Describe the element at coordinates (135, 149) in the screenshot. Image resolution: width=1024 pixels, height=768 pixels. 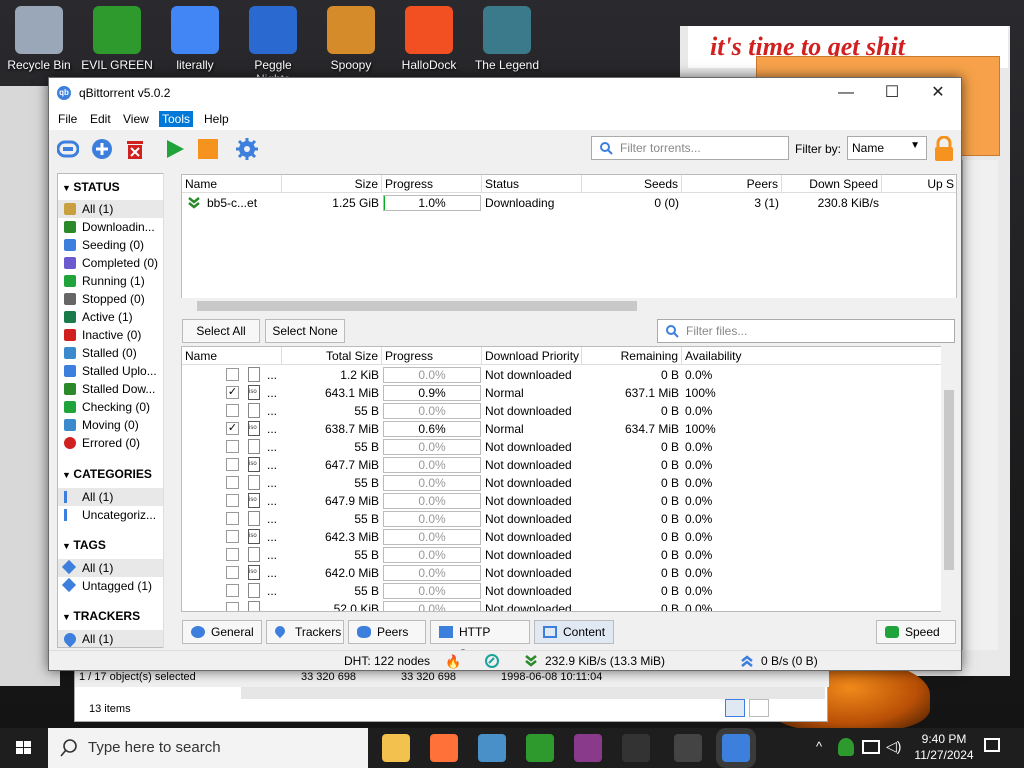
I see `delete-icon` at that location.